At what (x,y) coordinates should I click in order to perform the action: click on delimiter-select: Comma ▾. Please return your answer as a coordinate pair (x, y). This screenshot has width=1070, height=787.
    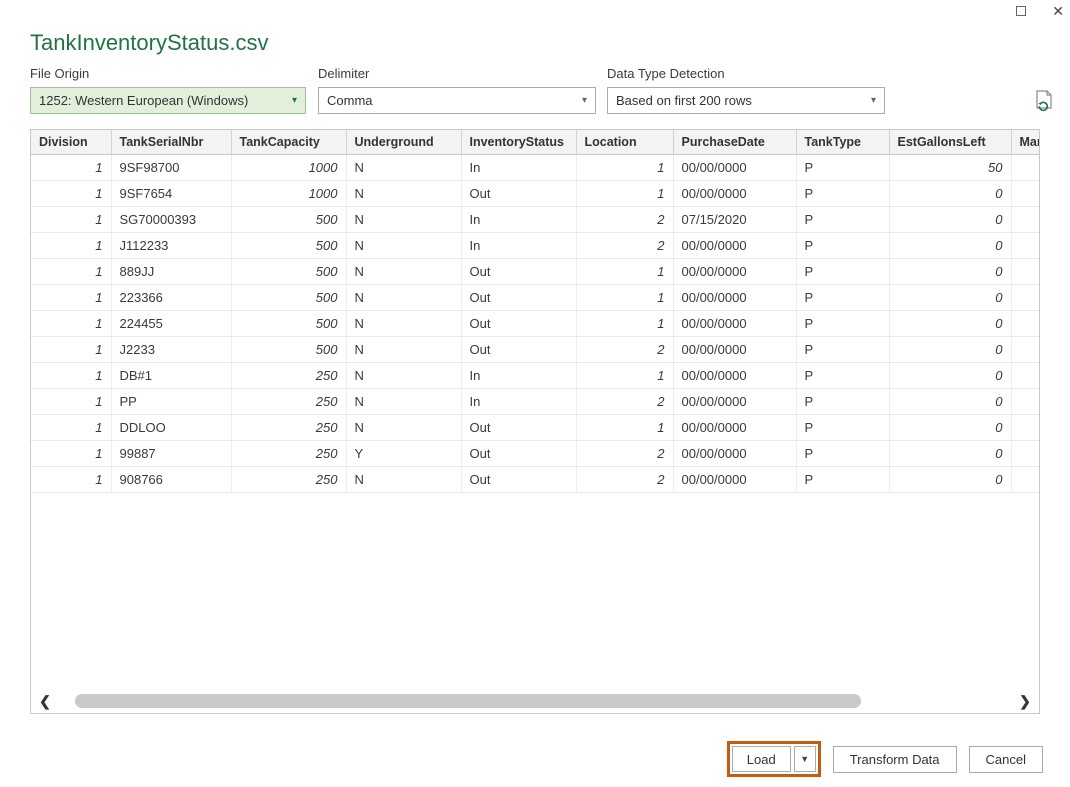
    Looking at the image, I should click on (457, 100).